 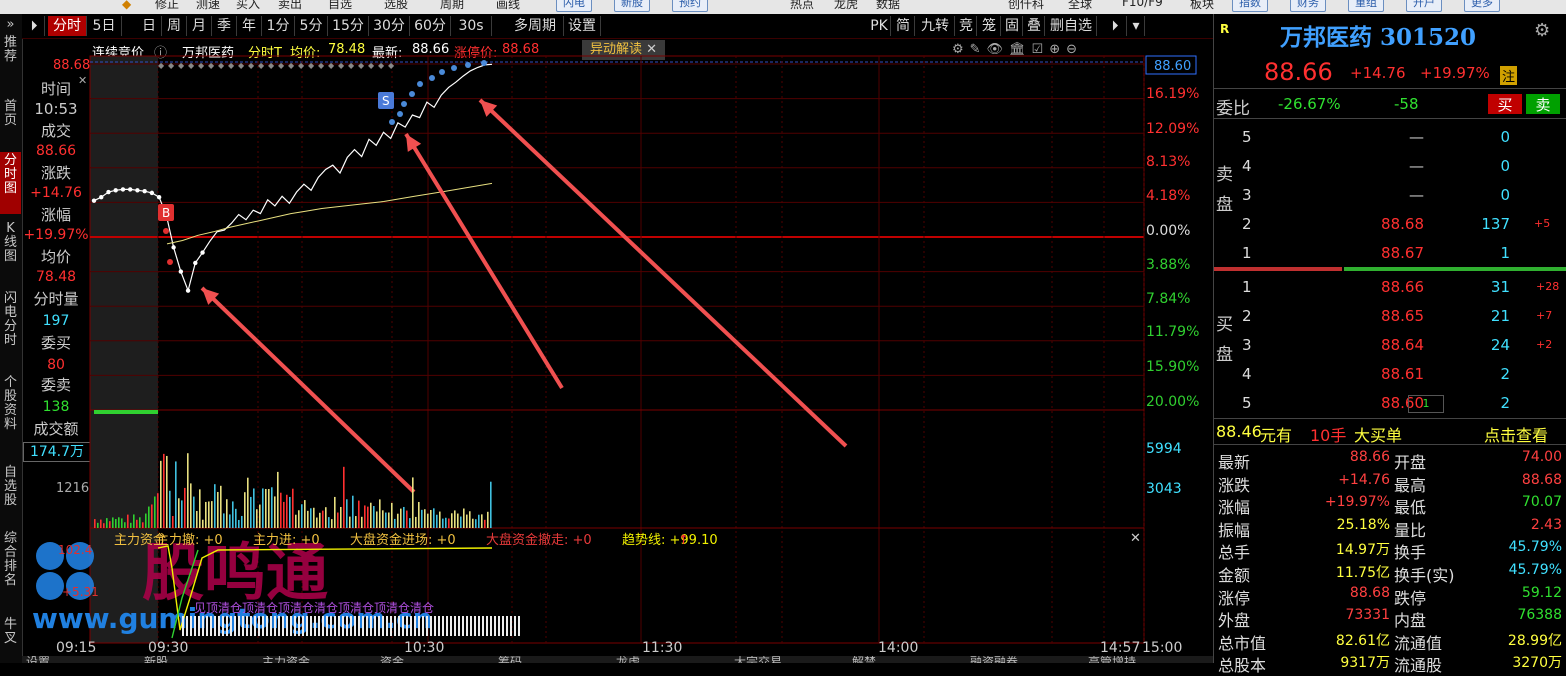 What do you see at coordinates (104, 26) in the screenshot?
I see `toolbar-item-1: 5日` at bounding box center [104, 26].